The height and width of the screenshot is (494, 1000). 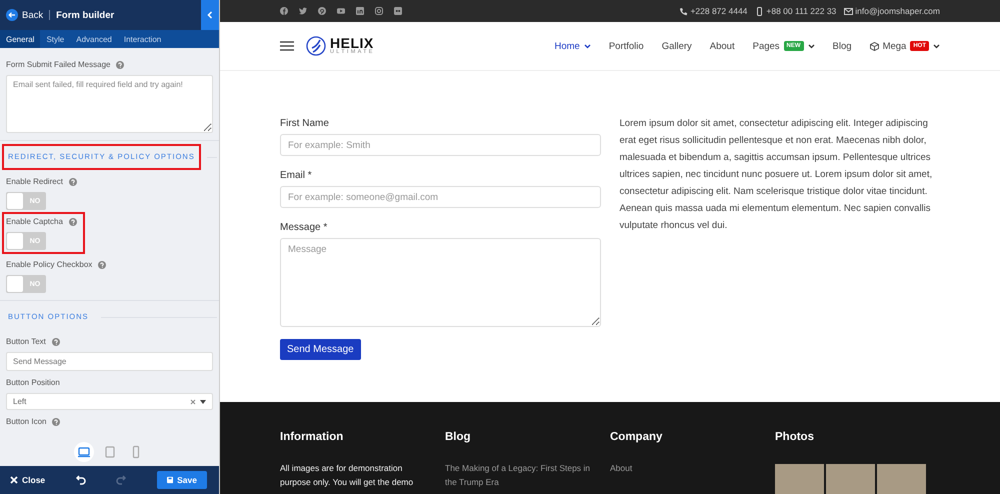 I want to click on menu-item: Portfolio, so click(x=626, y=46).